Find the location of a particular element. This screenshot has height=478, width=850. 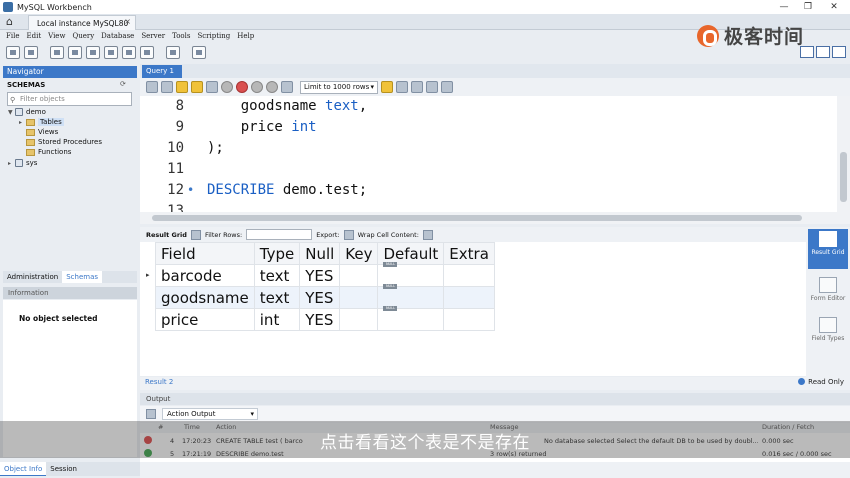

wrap-lines-icon is located at coordinates (447, 87).